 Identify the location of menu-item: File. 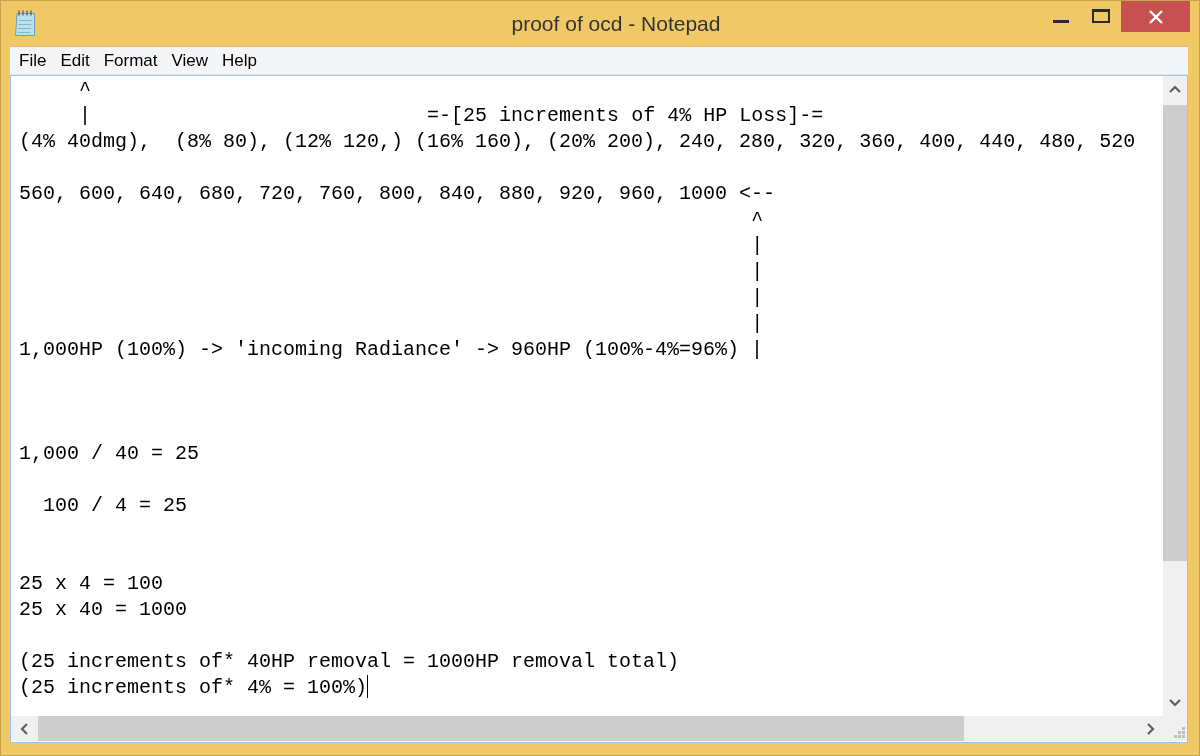
(33, 60).